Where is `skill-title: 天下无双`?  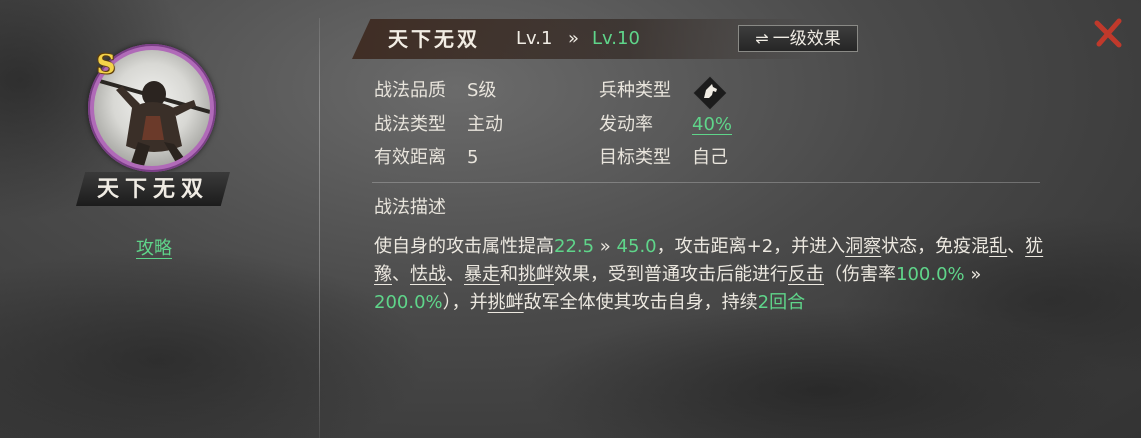 skill-title: 天下无双 is located at coordinates (434, 39).